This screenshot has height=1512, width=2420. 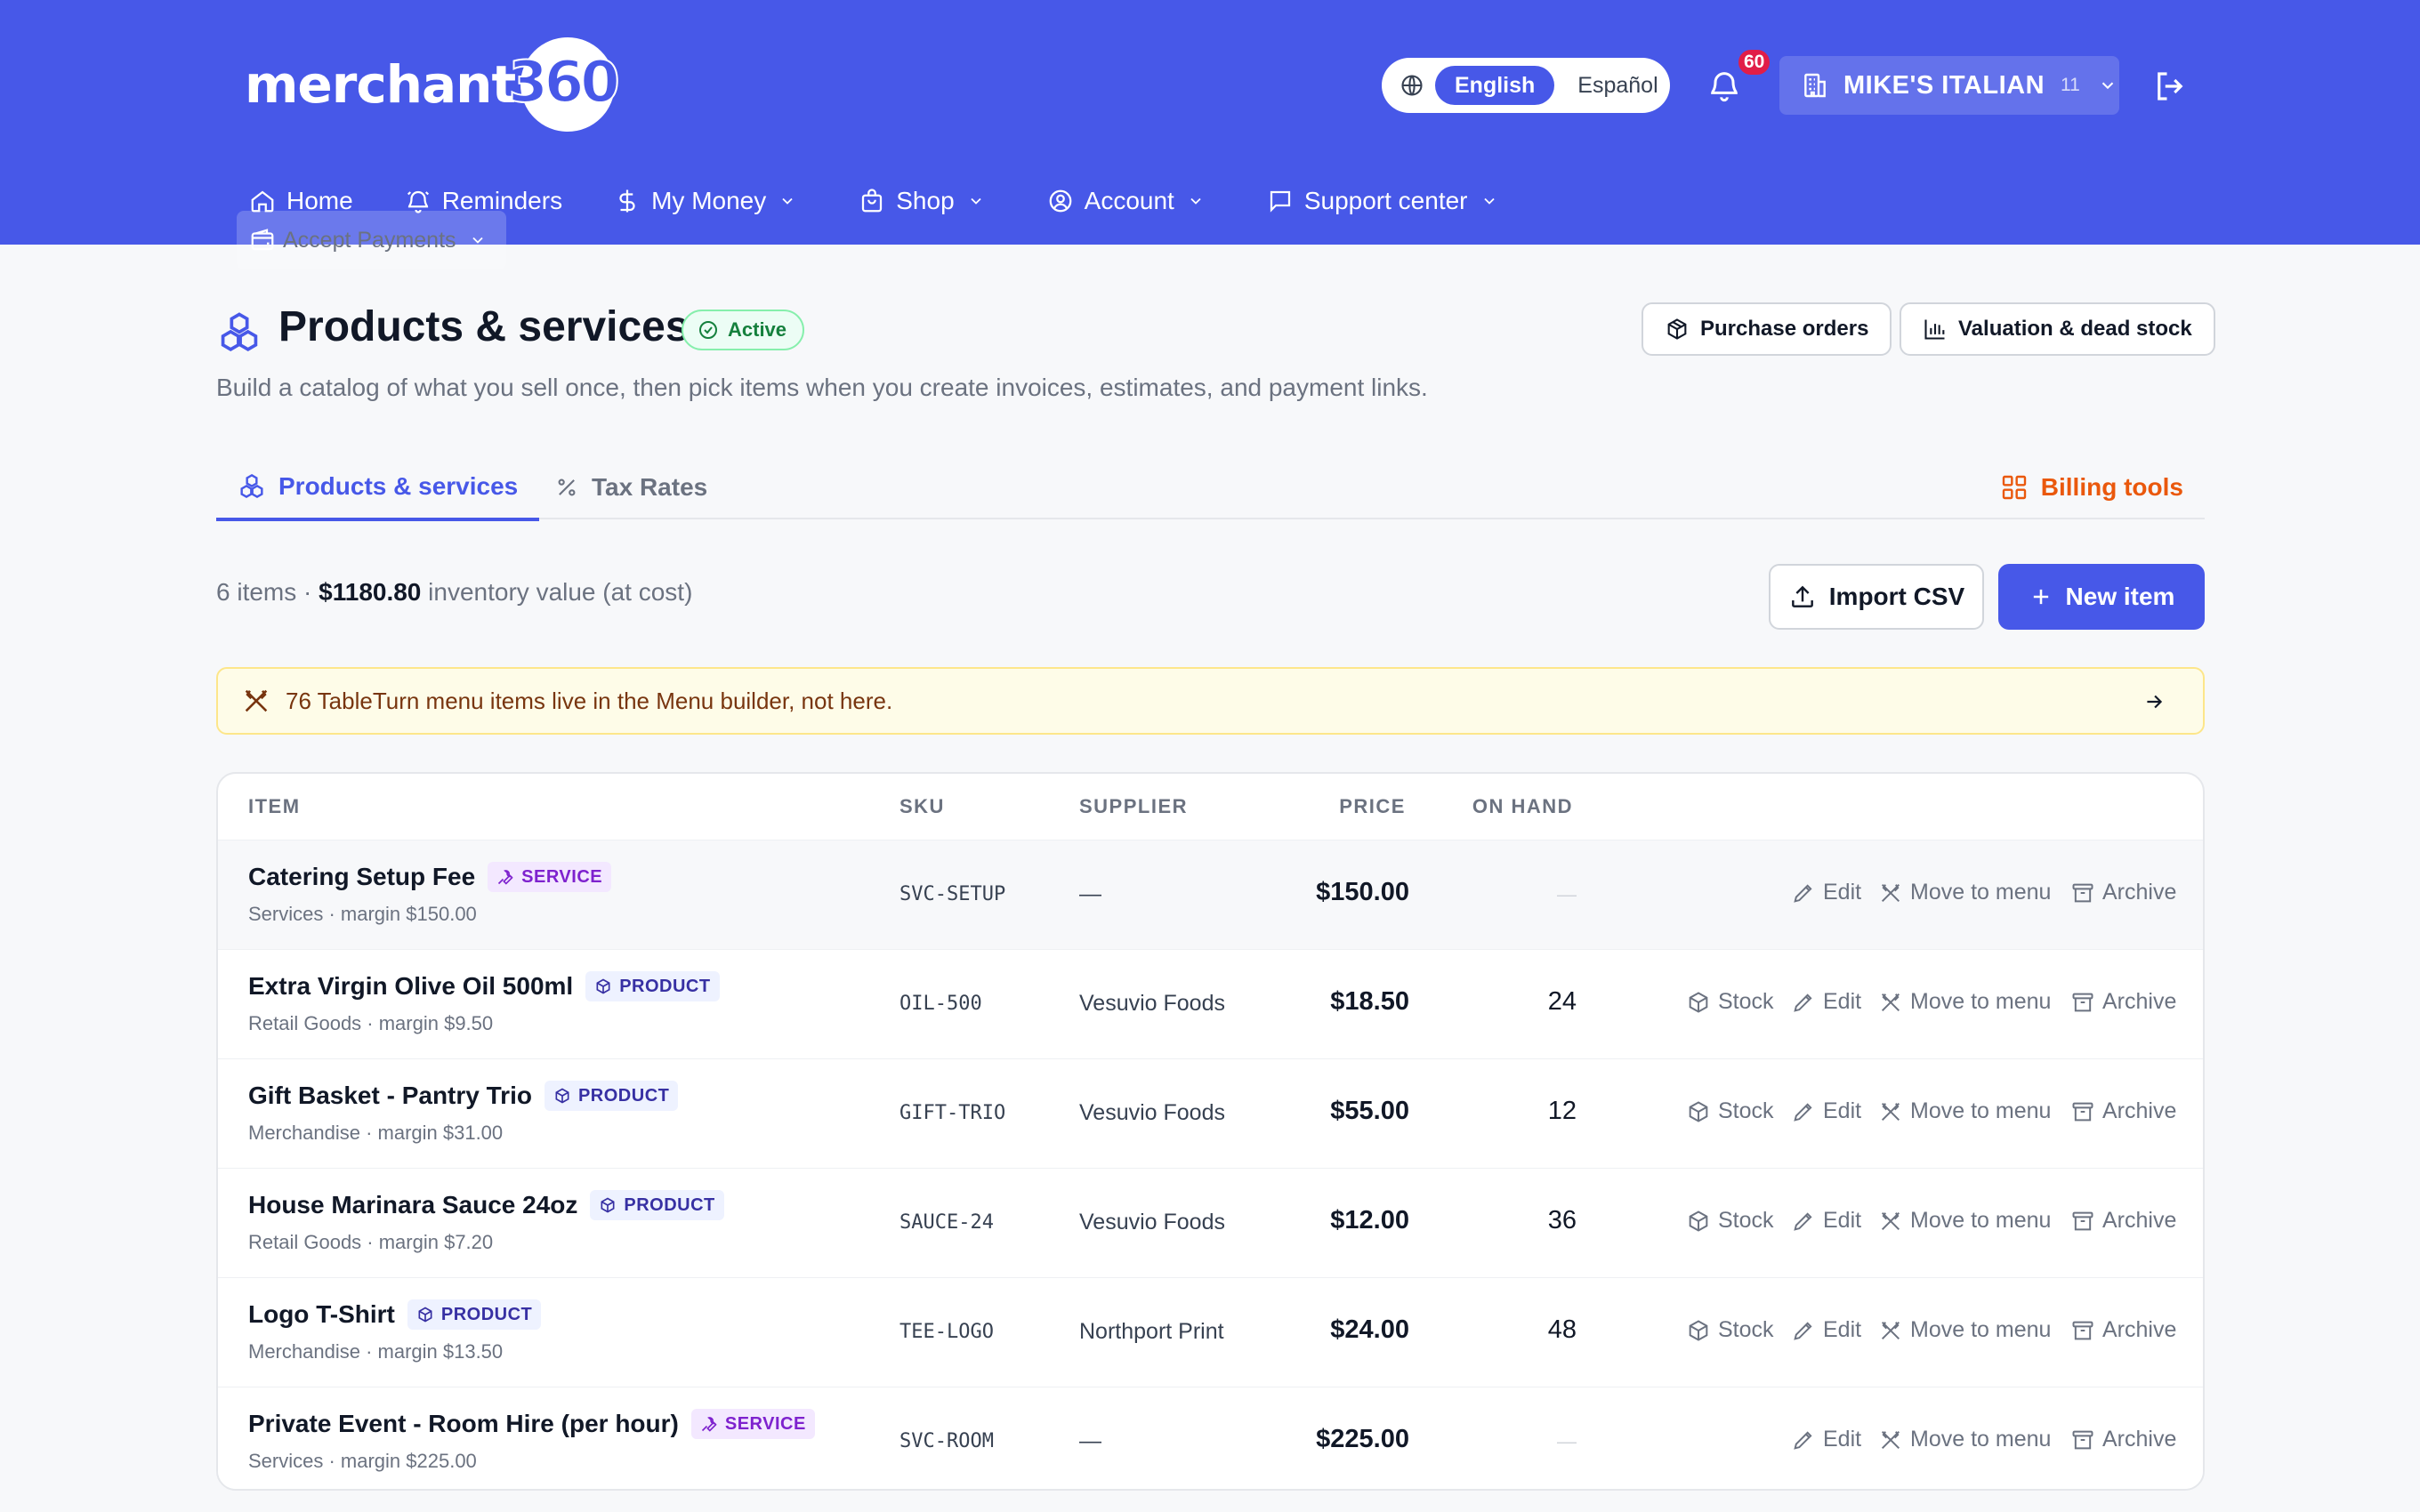 What do you see at coordinates (1151, 1331) in the screenshot?
I see `item-supplier: Northport Print` at bounding box center [1151, 1331].